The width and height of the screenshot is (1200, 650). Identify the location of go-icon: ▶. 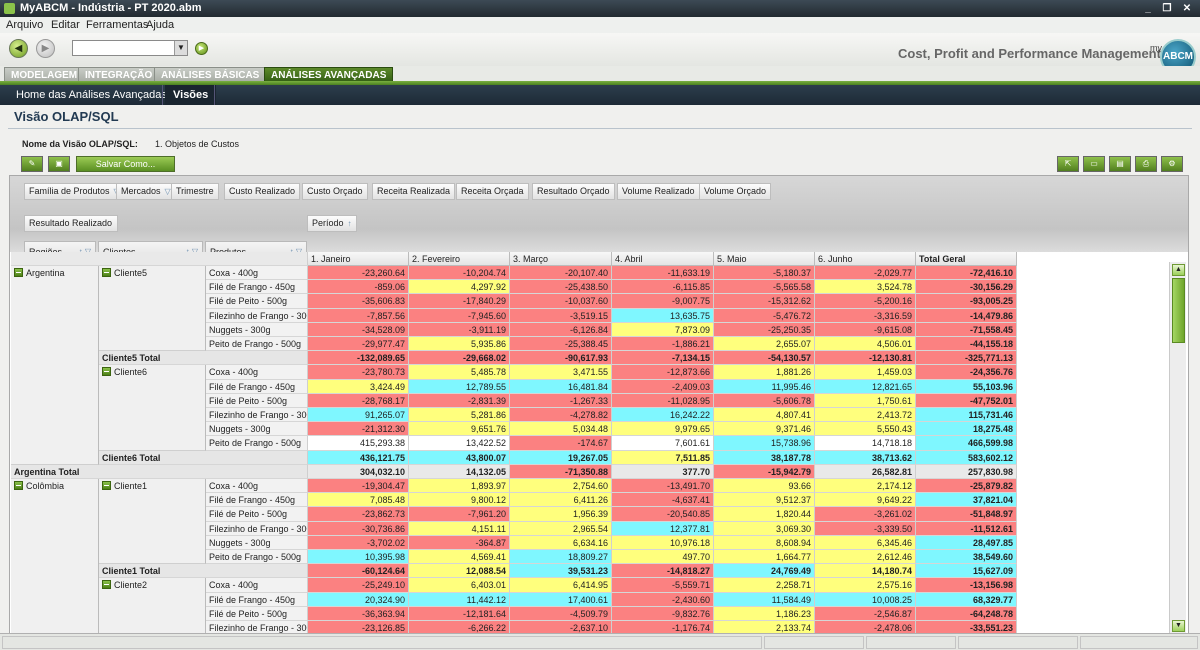
(201, 48).